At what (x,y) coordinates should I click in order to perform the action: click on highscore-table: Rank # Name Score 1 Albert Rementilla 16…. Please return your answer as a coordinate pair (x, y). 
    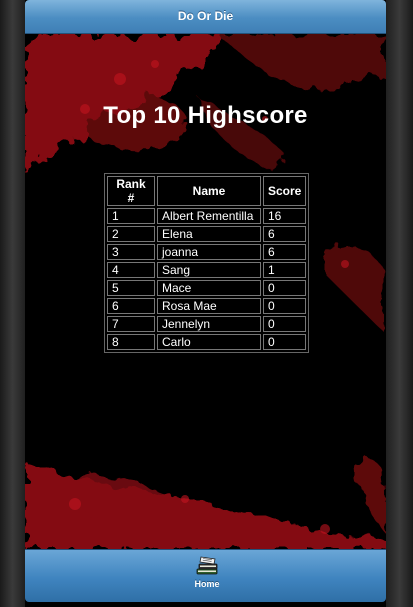
    Looking at the image, I should click on (207, 263).